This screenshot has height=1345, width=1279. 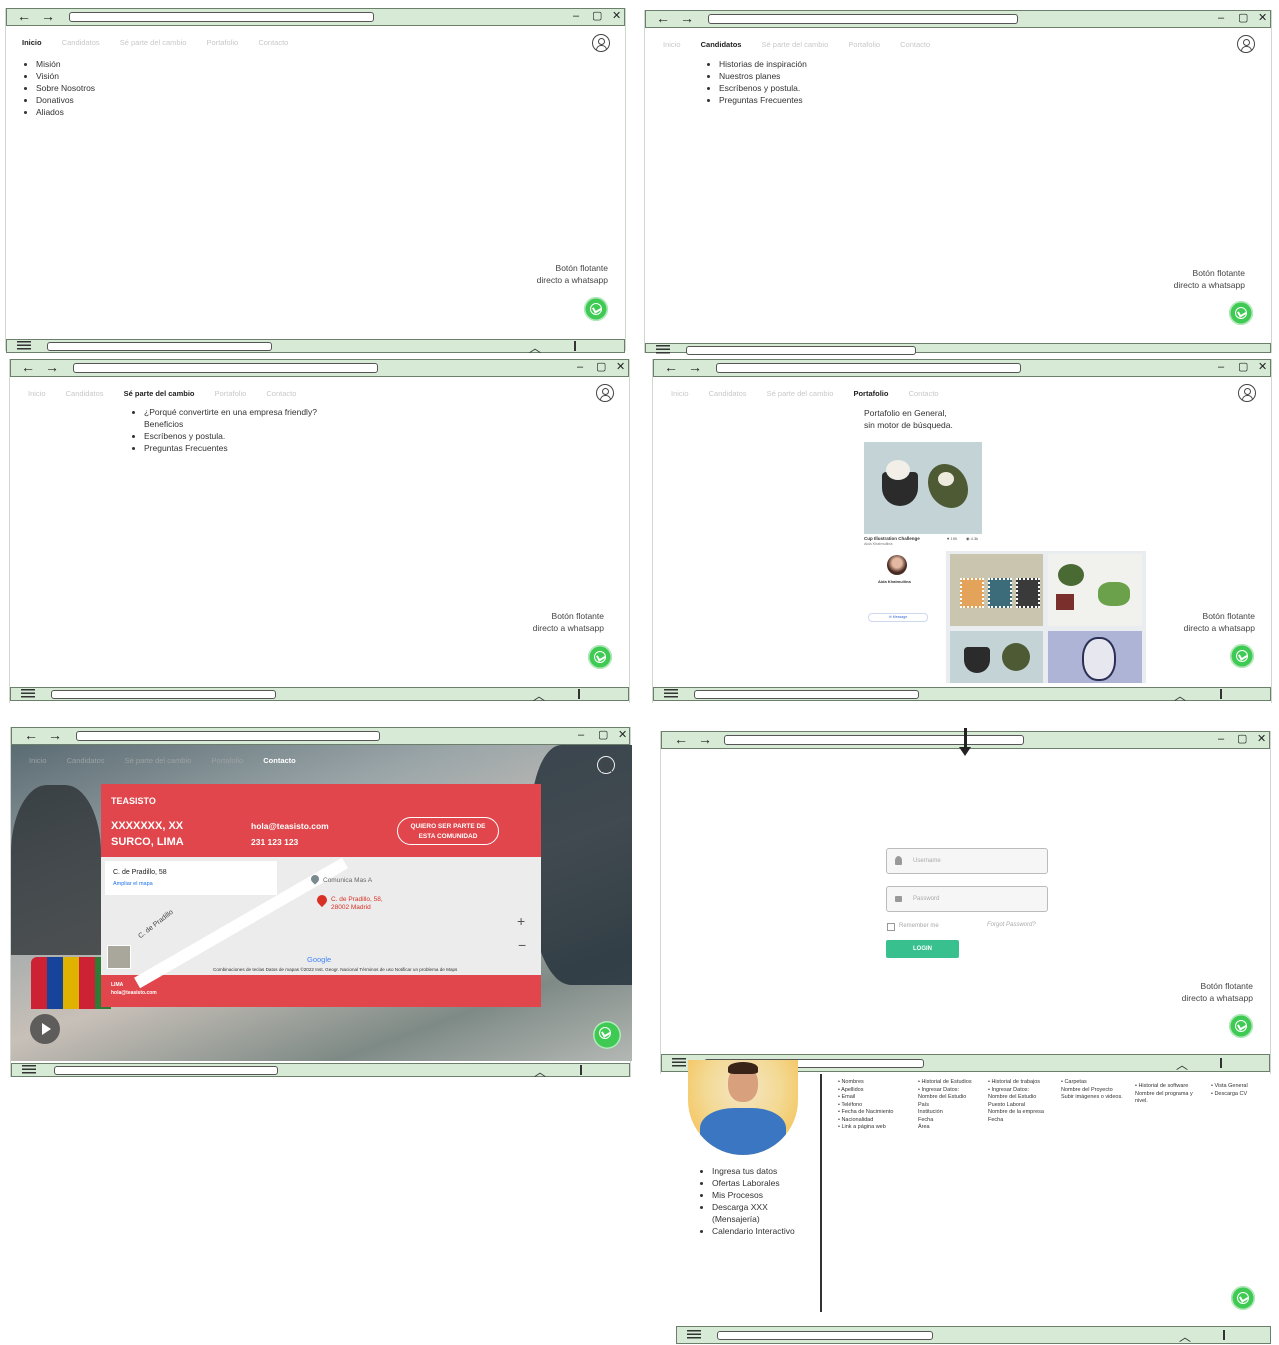 I want to click on email-link: hola@teasisto.com, so click(x=290, y=826).